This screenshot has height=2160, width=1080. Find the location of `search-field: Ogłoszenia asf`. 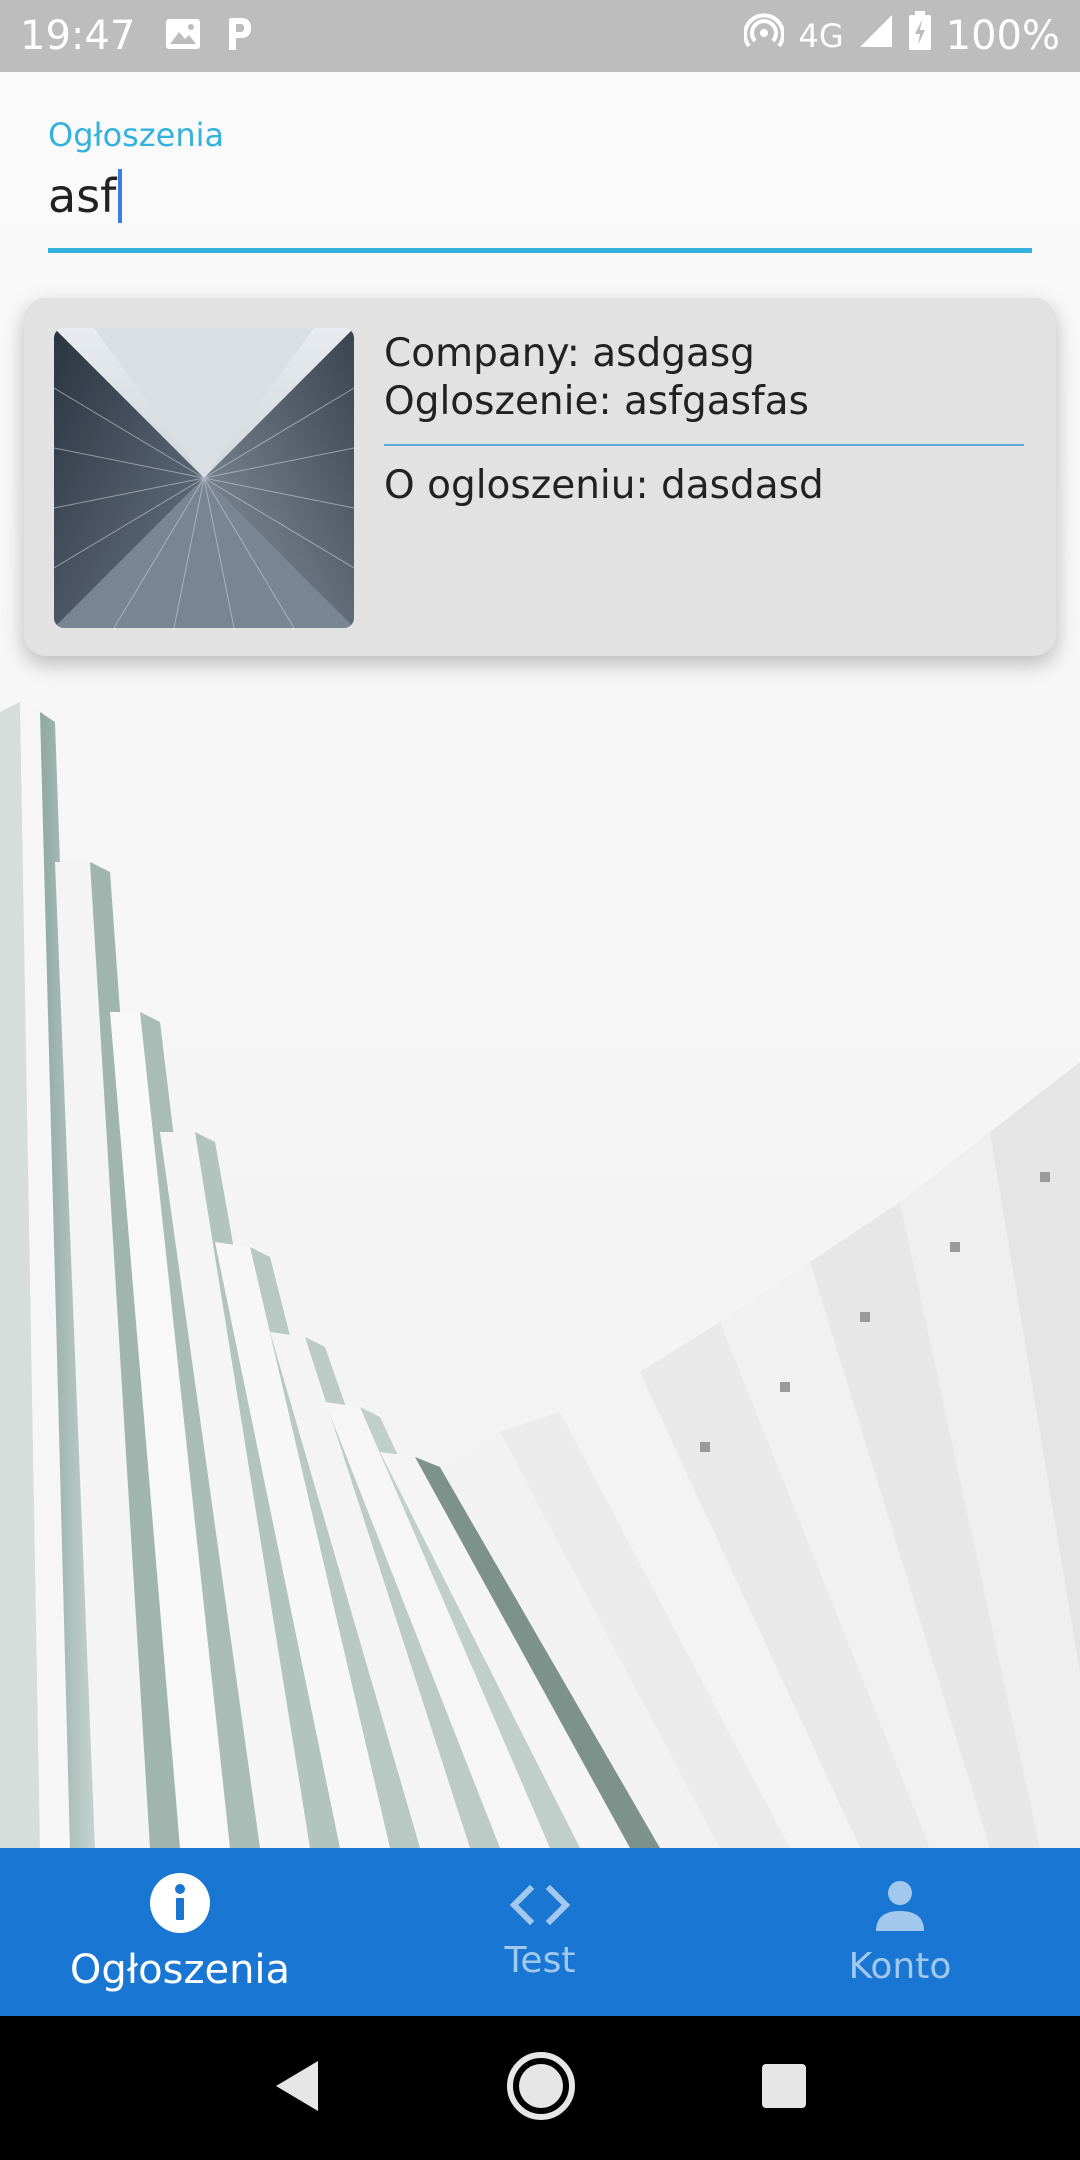

search-field: Ogłoszenia asf is located at coordinates (540, 184).